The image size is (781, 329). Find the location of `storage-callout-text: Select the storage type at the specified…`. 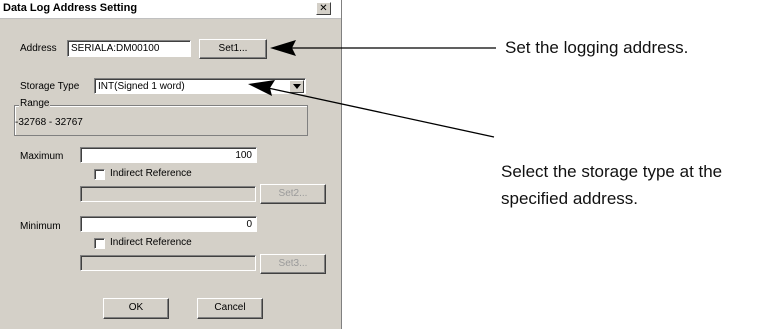

storage-callout-text: Select the storage type at the specified… is located at coordinates (612, 185).